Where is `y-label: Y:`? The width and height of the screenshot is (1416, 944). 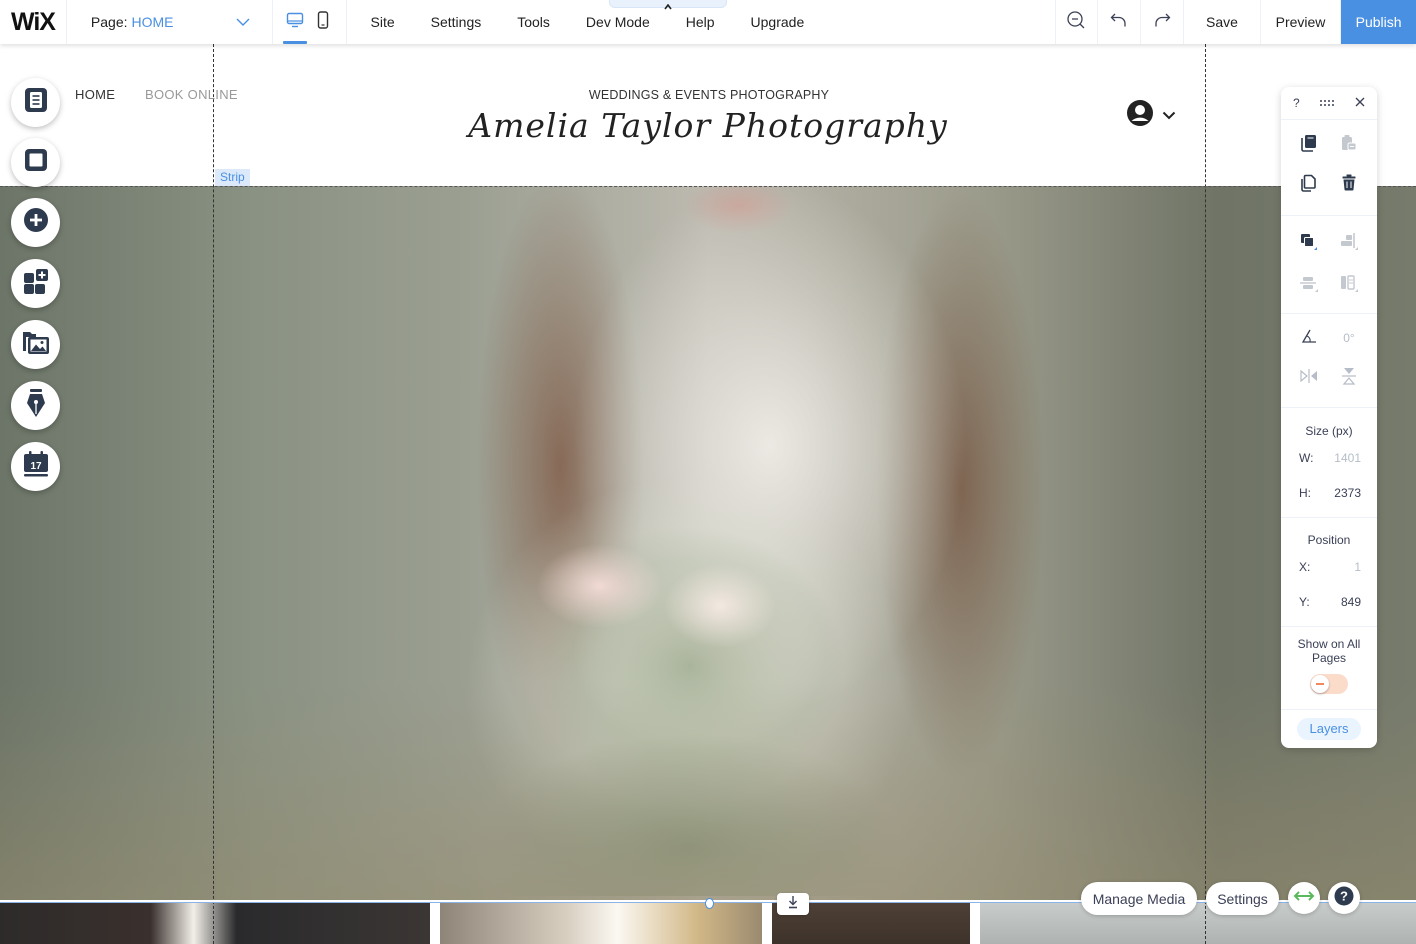 y-label: Y: is located at coordinates (1304, 602).